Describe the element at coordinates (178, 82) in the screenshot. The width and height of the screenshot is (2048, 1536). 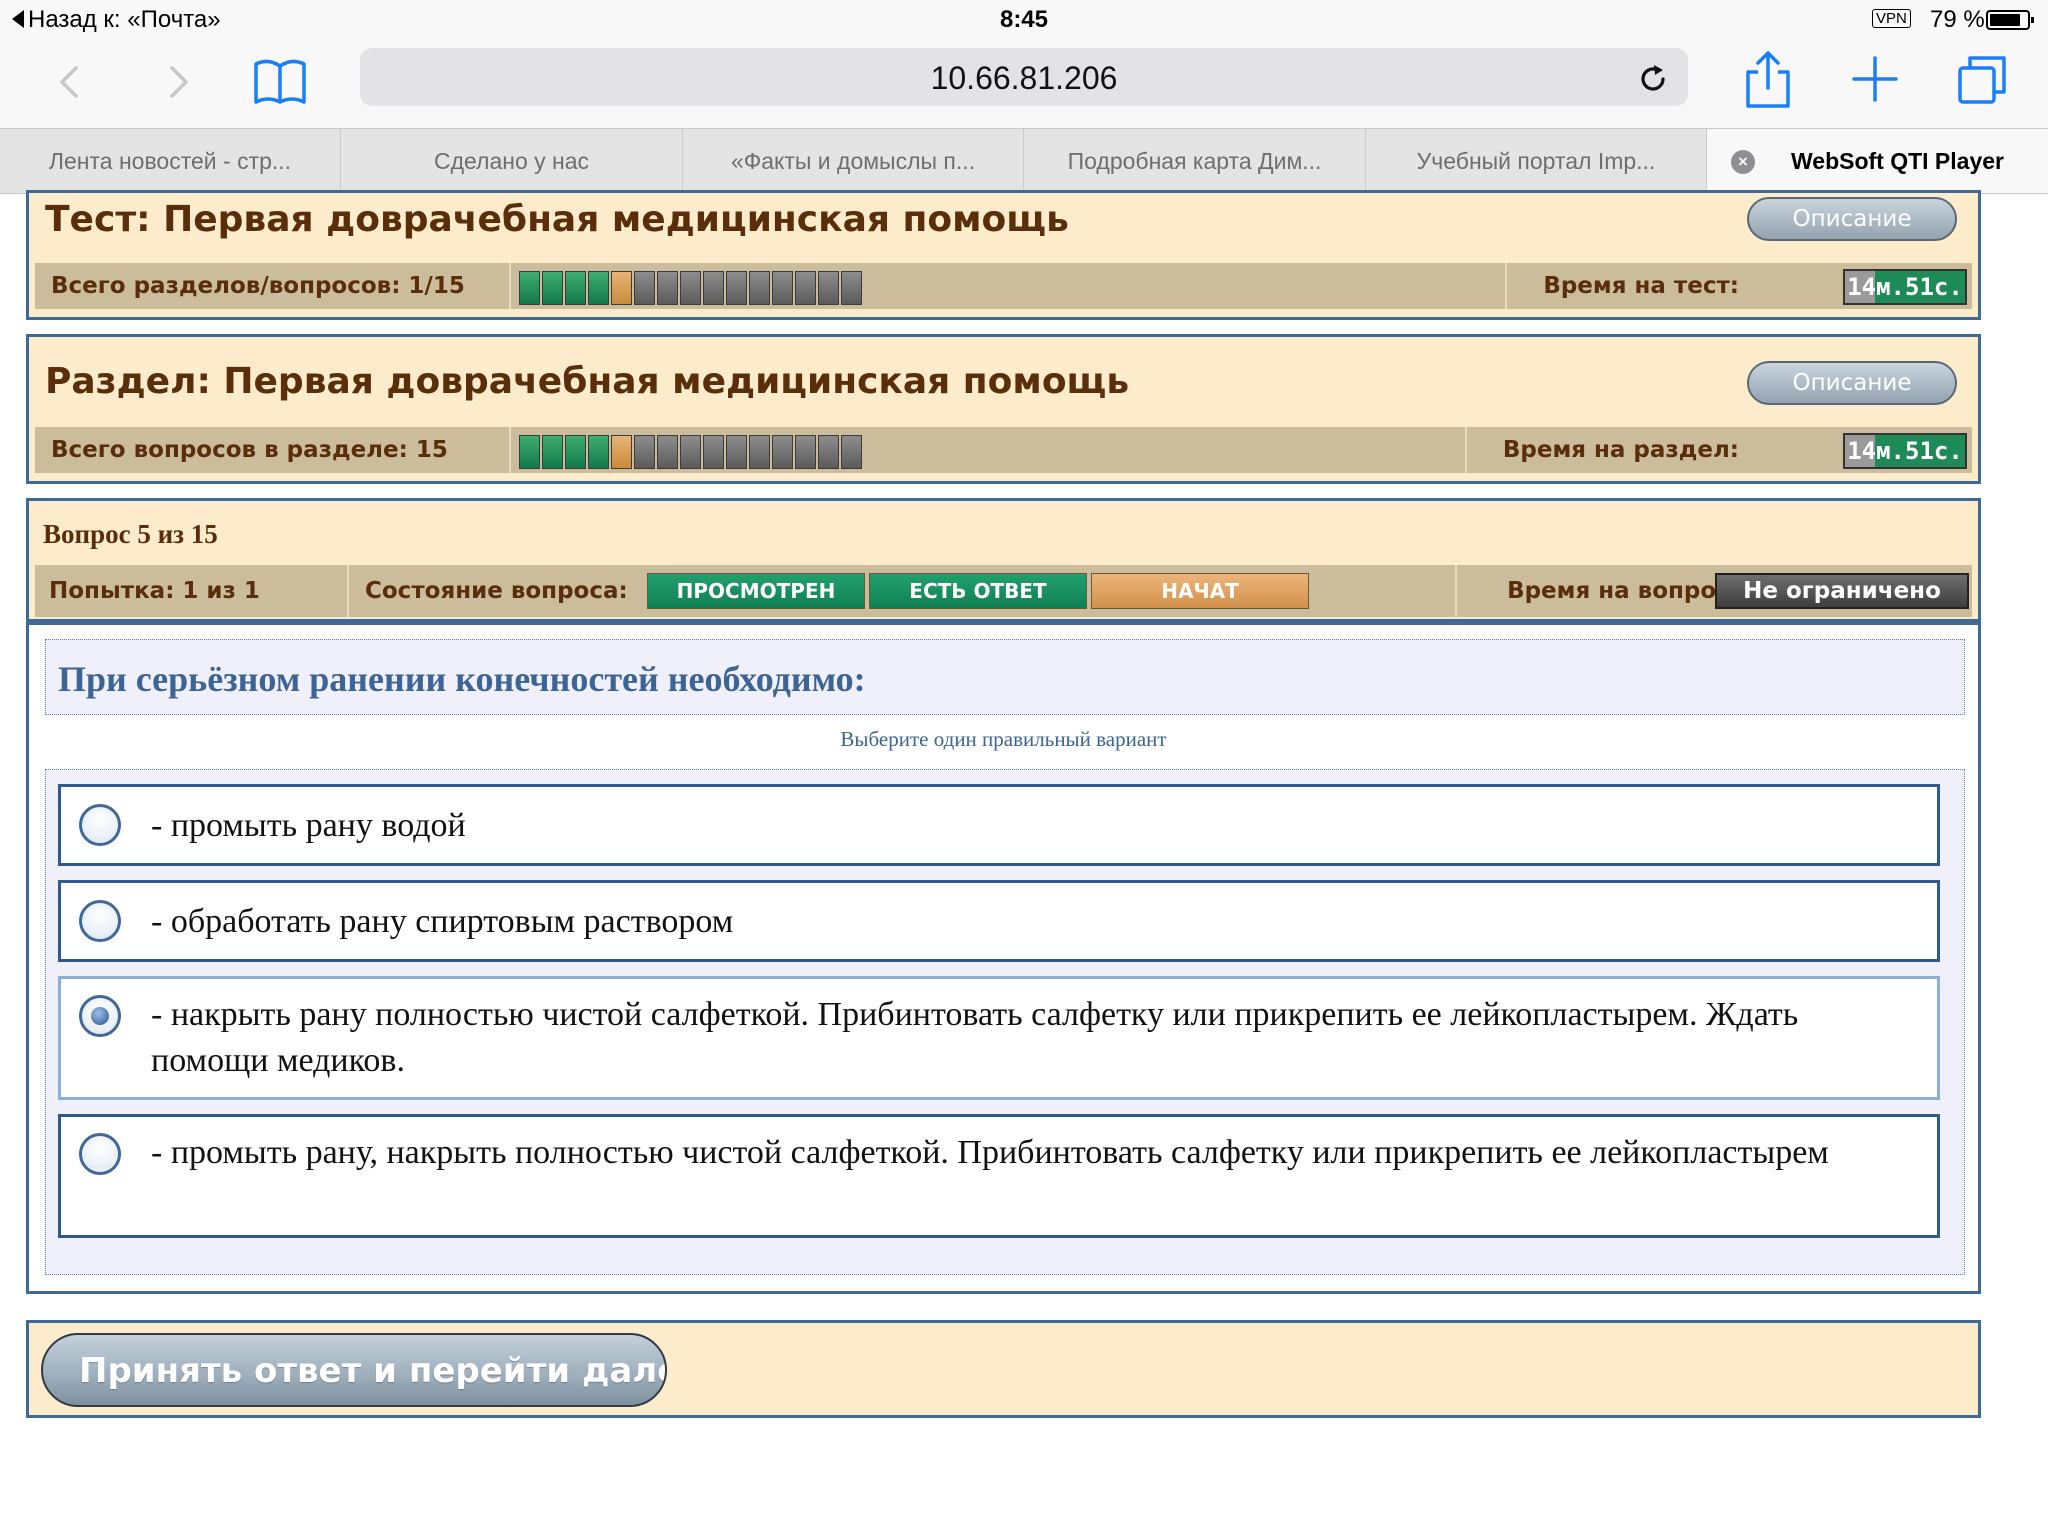
I see `forward-chevron-icon` at that location.